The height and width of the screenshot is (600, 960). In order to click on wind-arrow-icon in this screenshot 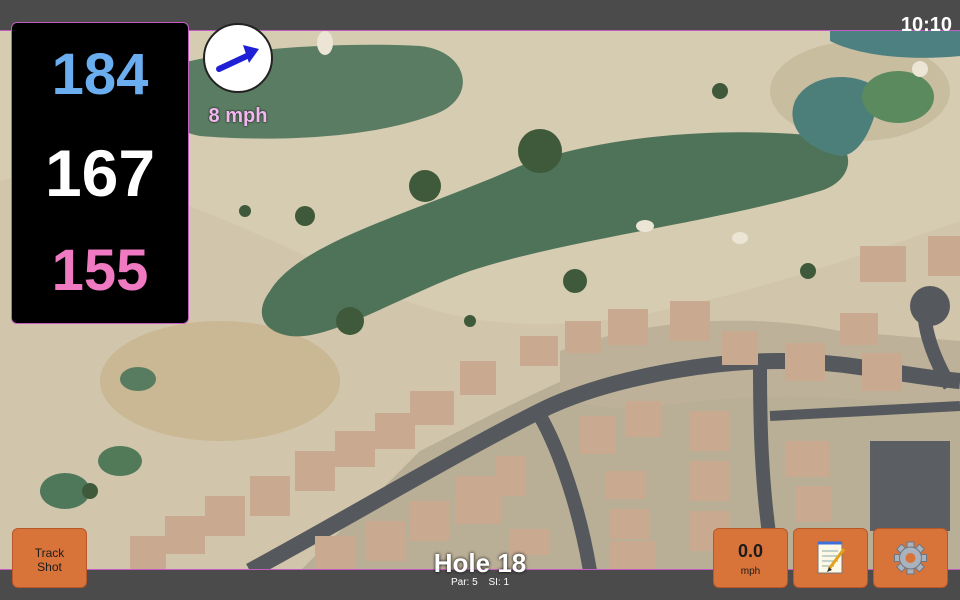, I will do `click(237, 58)`.